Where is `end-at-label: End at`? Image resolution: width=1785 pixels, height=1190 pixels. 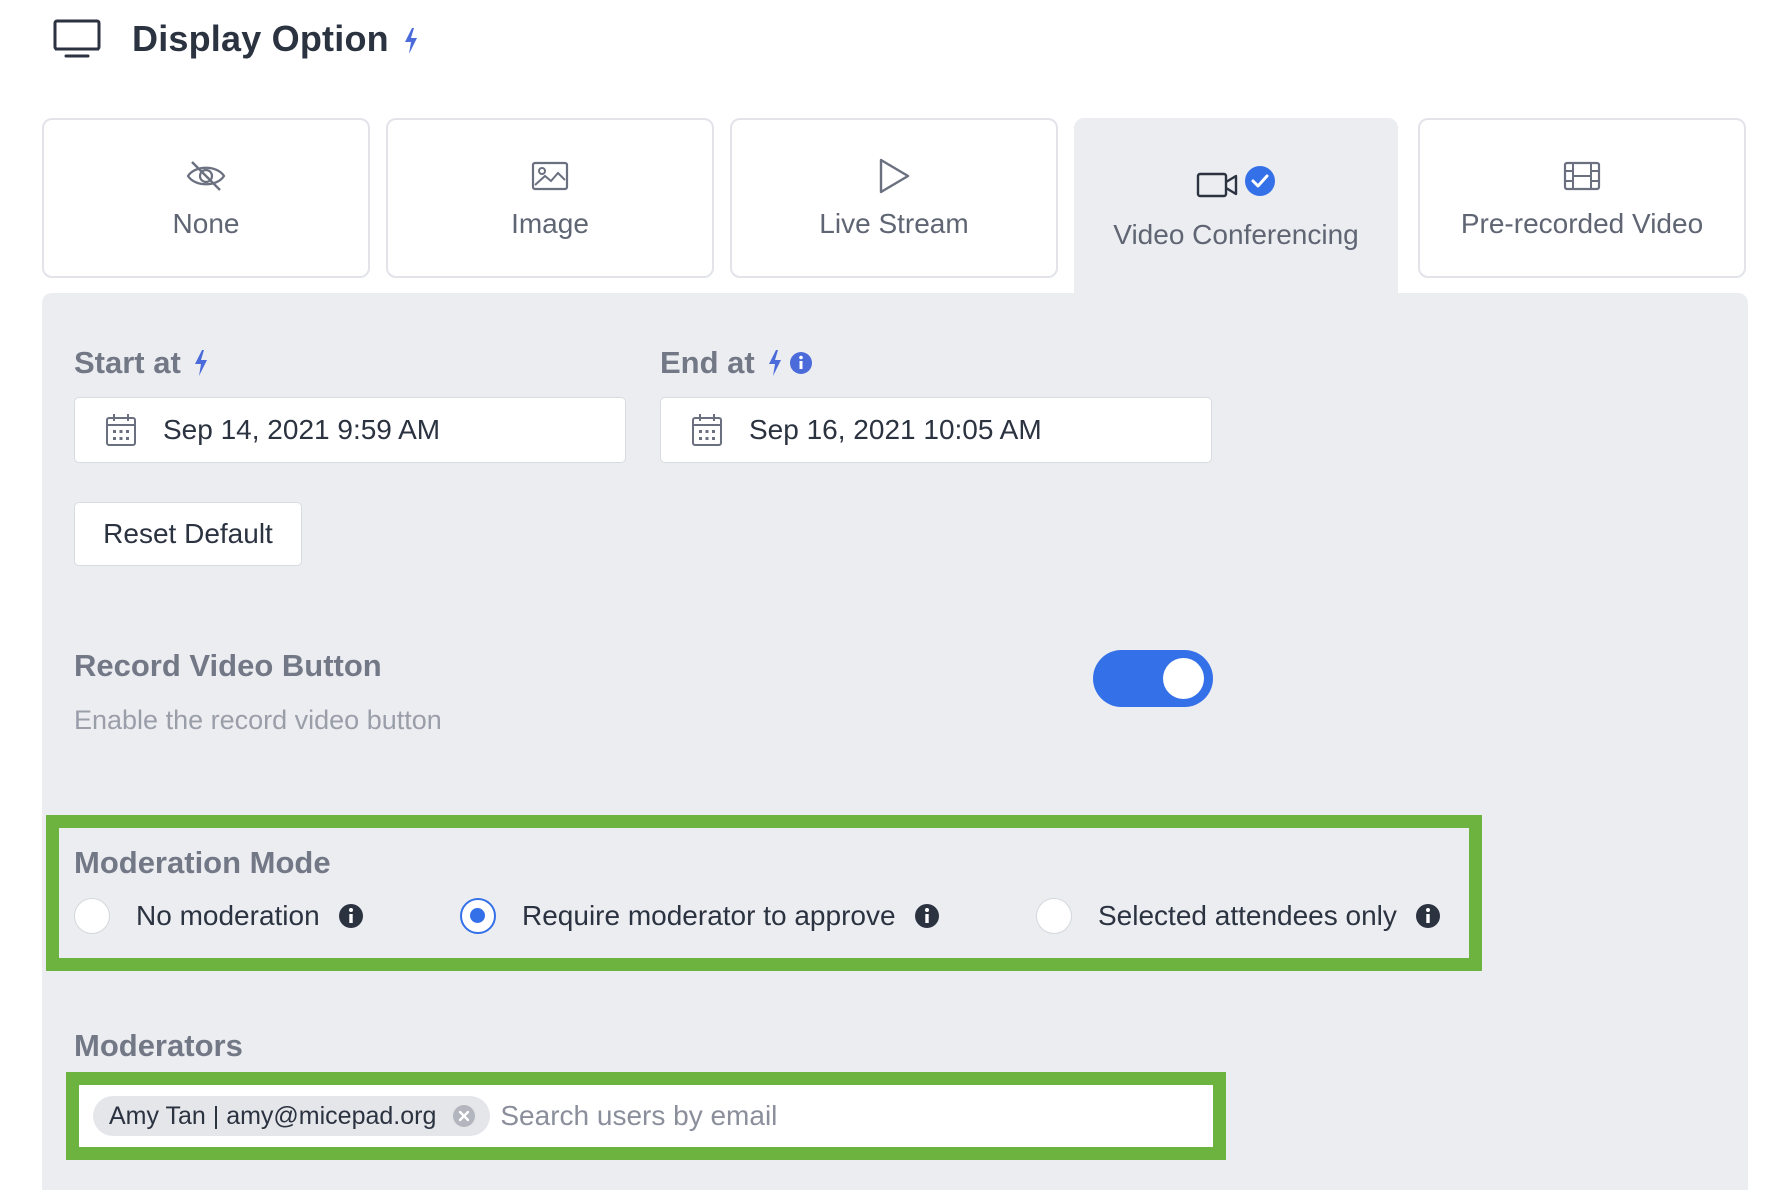 end-at-label: End at is located at coordinates (736, 363).